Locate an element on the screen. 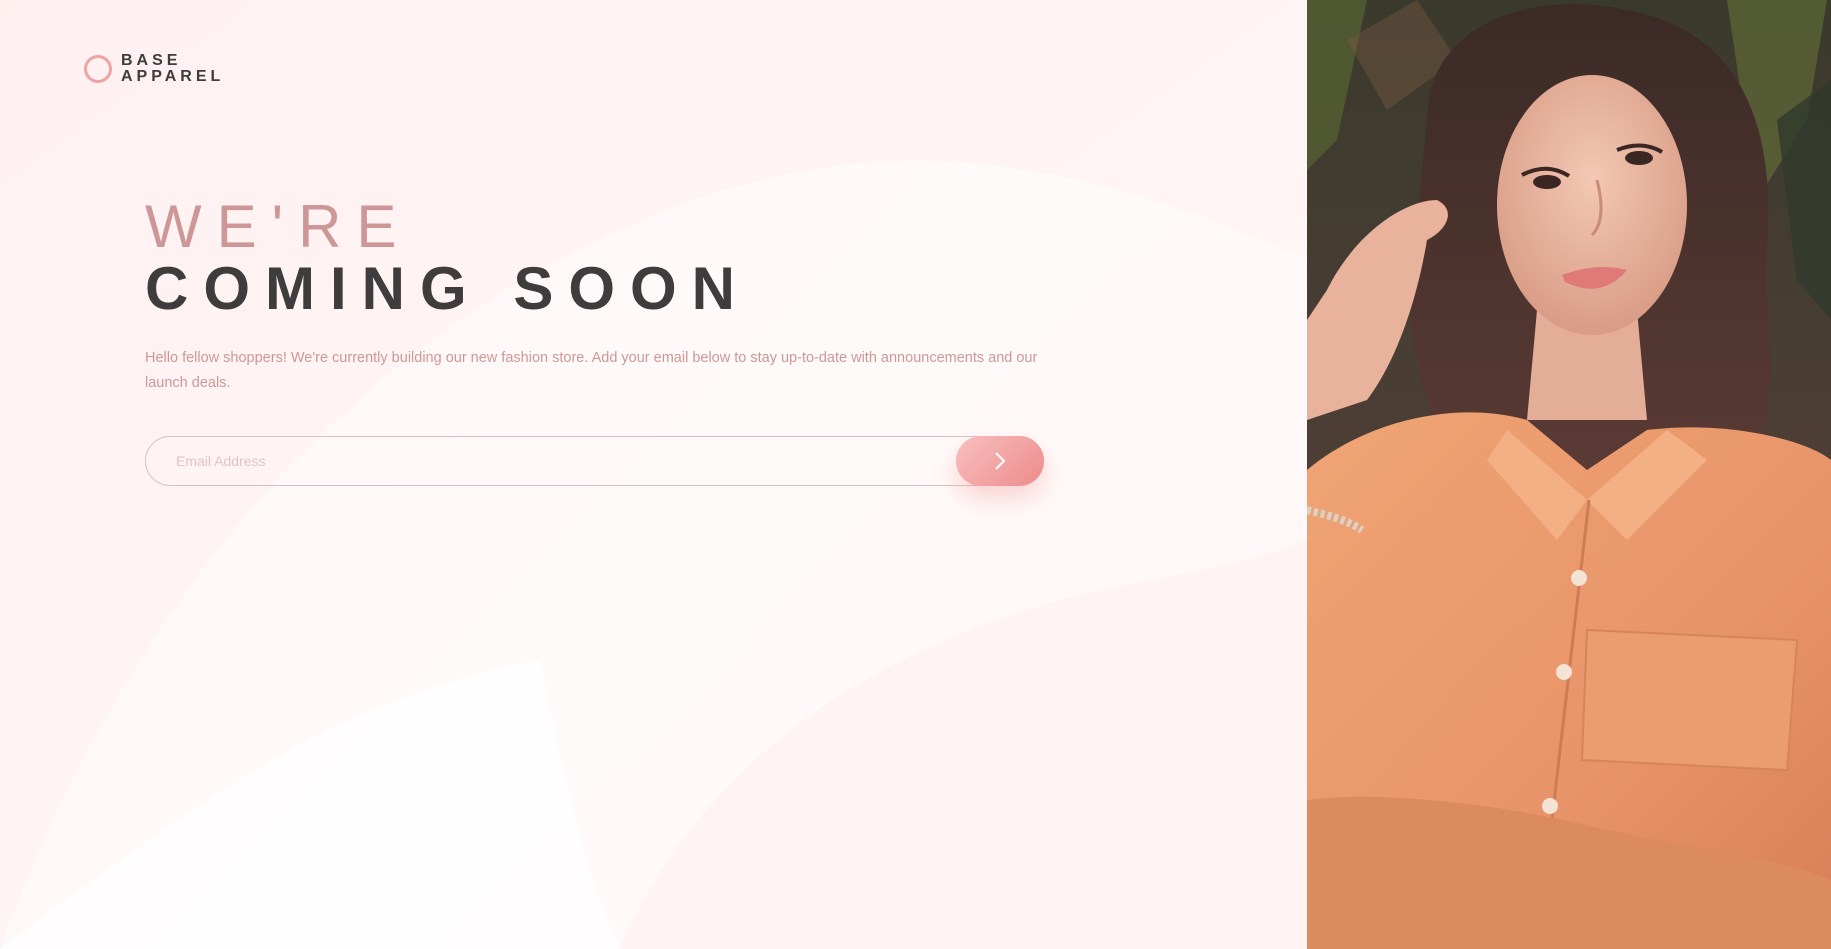  brand-wordmark: BASE APPAREL is located at coordinates (172, 69).